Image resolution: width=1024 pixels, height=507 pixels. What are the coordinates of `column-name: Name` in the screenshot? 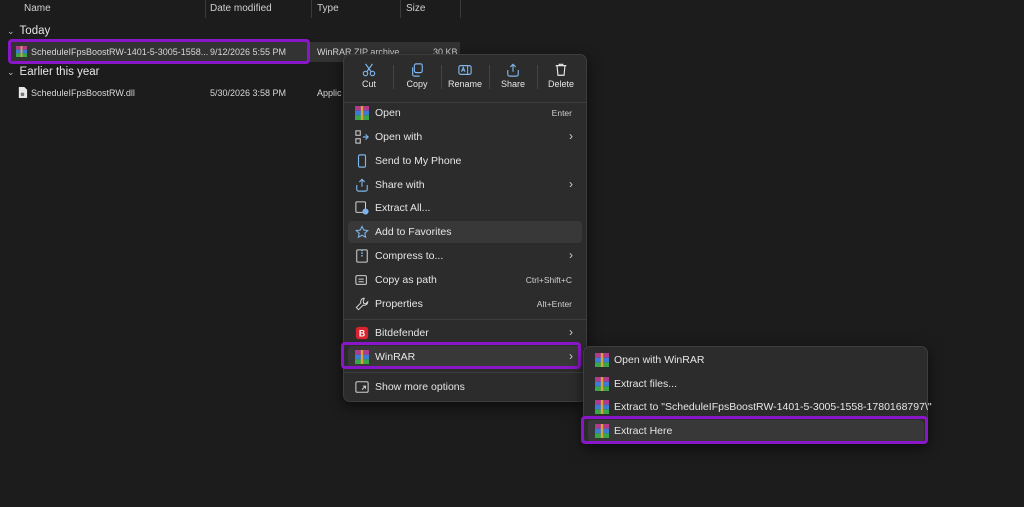 It's located at (37, 8).